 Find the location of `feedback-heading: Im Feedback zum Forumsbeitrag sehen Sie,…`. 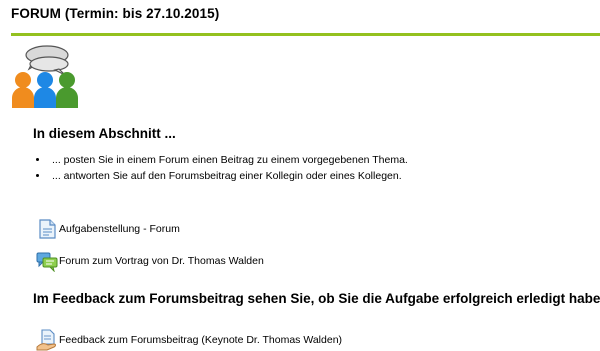

feedback-heading: Im Feedback zum Forumsbeitrag sehen Sie,… is located at coordinates (316, 298).